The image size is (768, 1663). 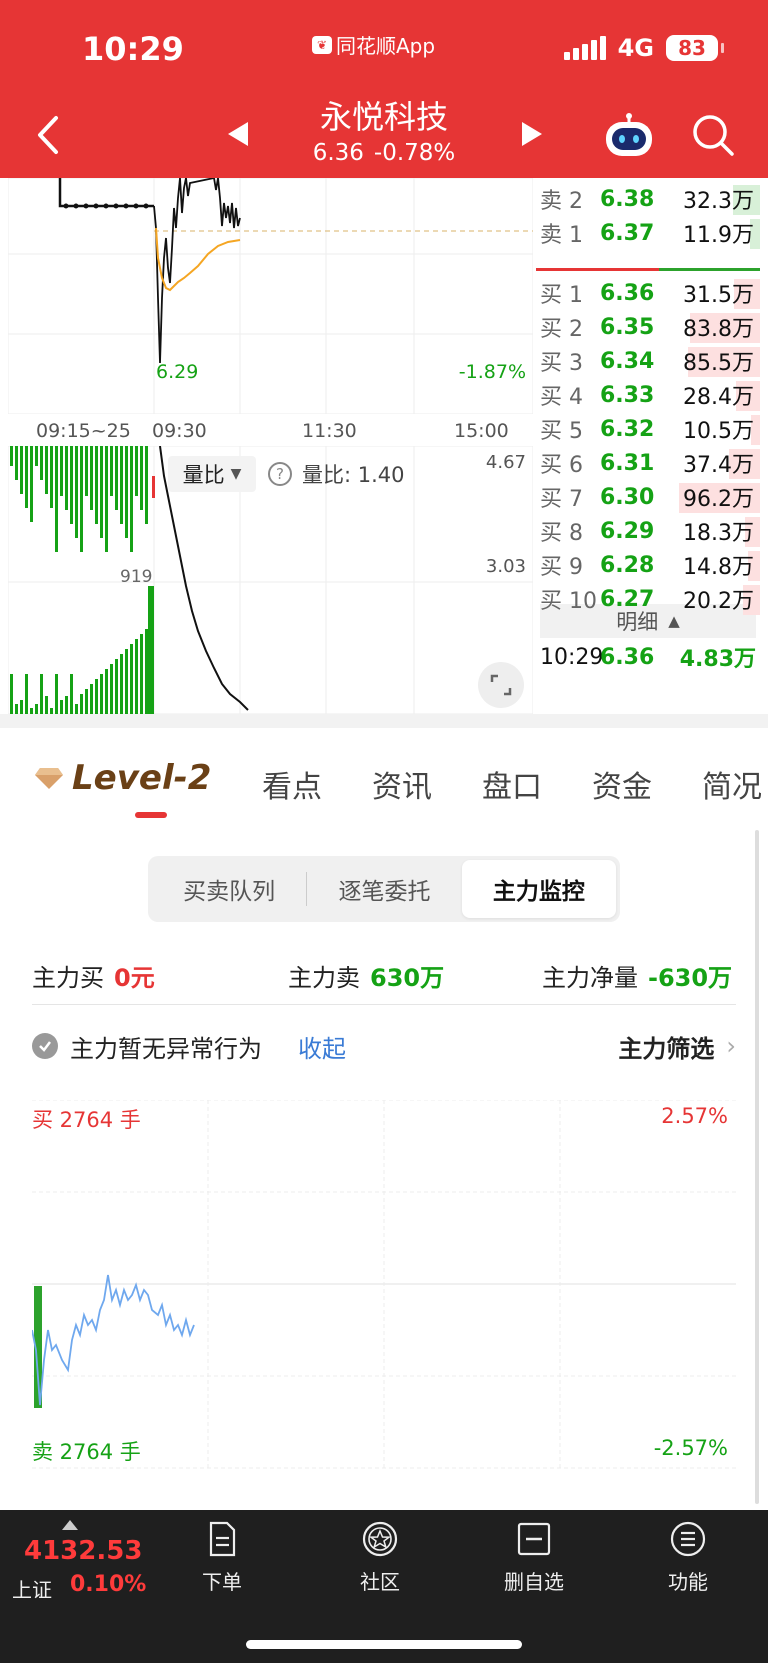 What do you see at coordinates (292, 784) in the screenshot?
I see `tab-highlights: 看点` at bounding box center [292, 784].